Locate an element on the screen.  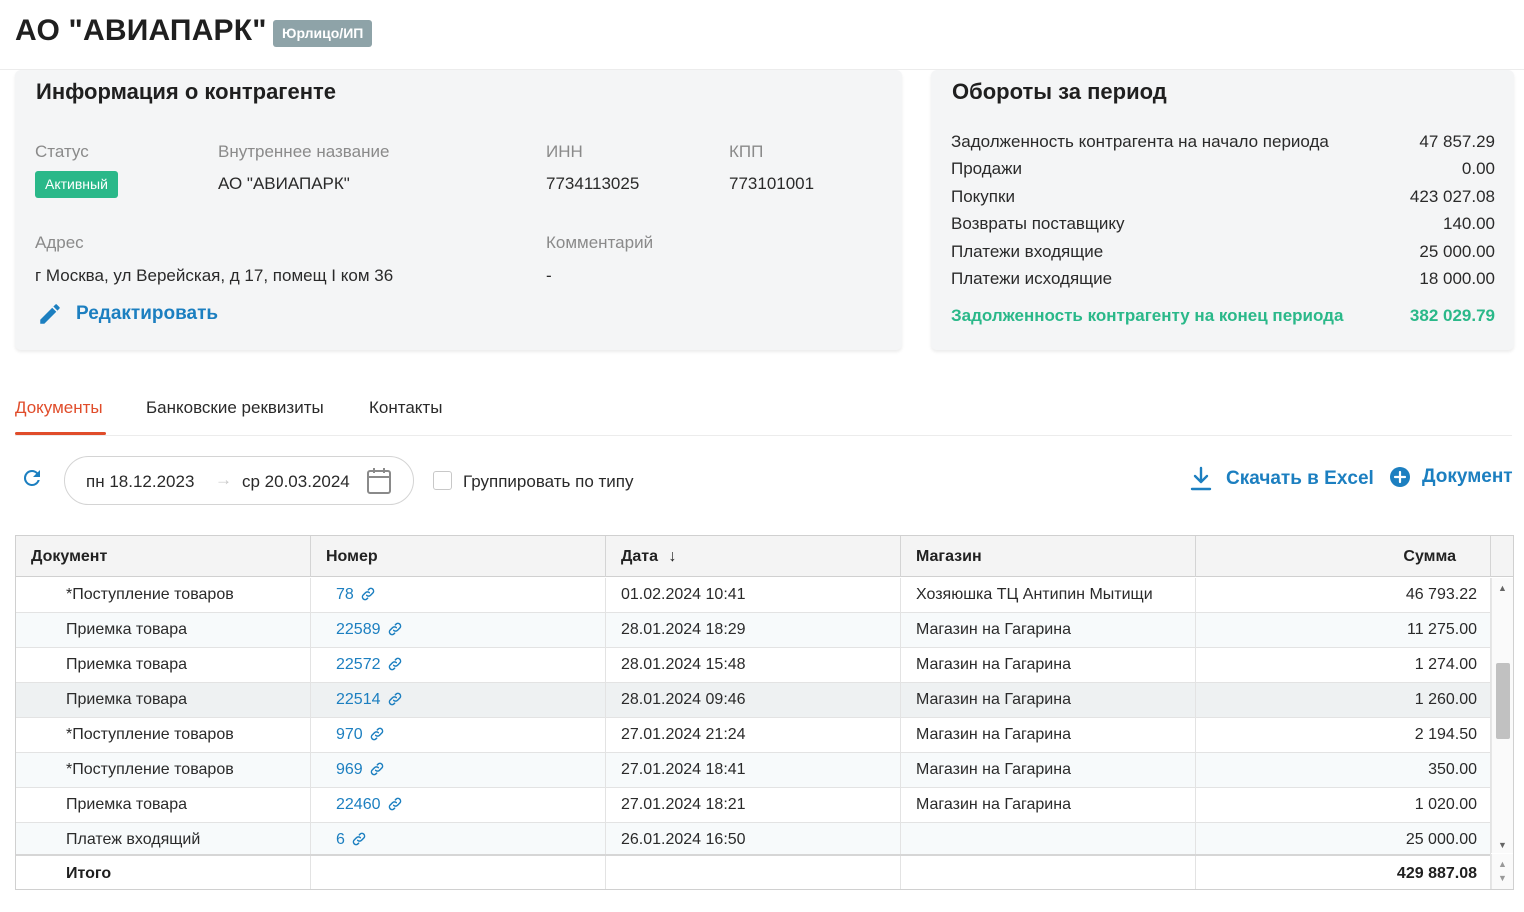
cell-sum: 1 260.00 is located at coordinates (1343, 700).